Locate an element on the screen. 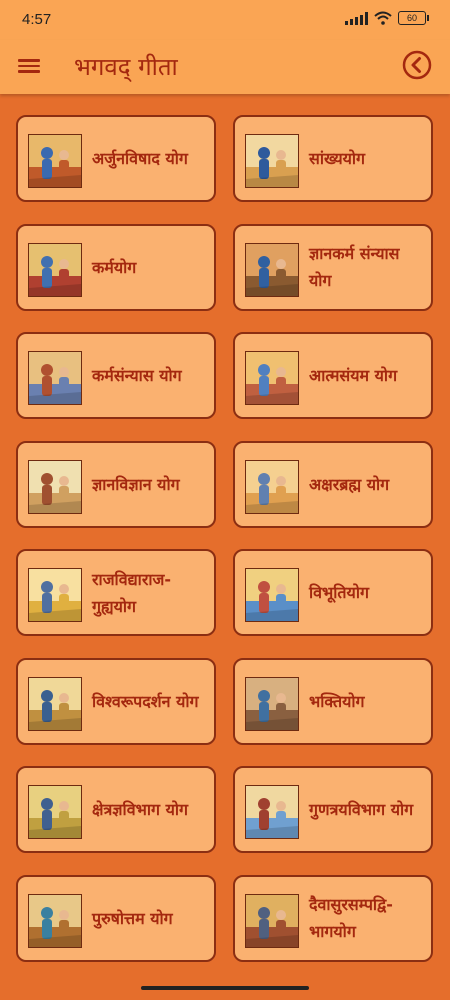 The image size is (450, 1000). chapter-label: क्षेत्रज्ञविभाग योग is located at coordinates (150, 809).